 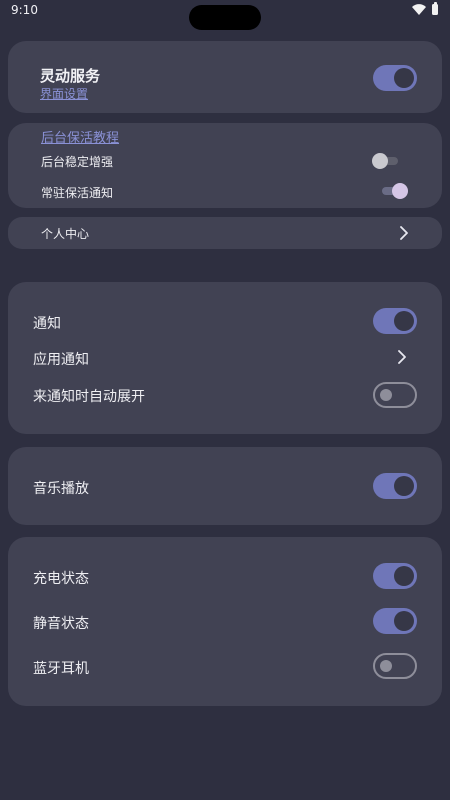 What do you see at coordinates (435, 8) in the screenshot?
I see `battery-icon` at bounding box center [435, 8].